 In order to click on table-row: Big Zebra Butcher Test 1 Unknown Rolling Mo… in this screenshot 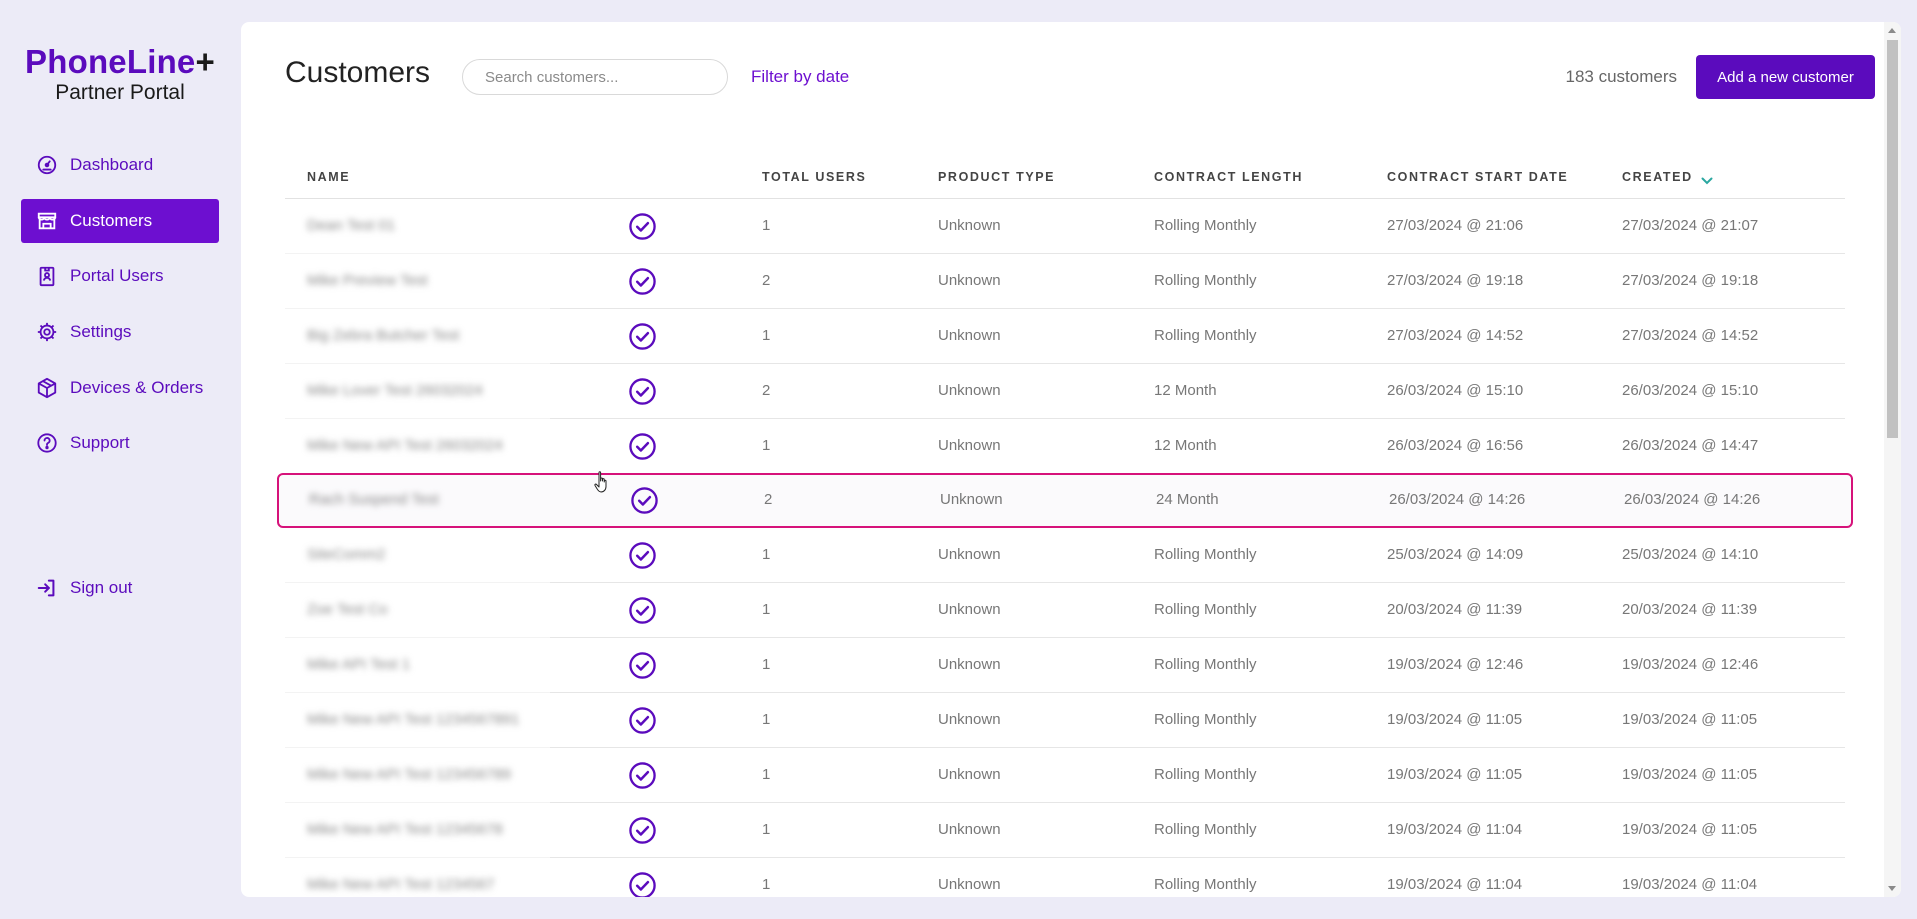, I will do `click(1065, 336)`.